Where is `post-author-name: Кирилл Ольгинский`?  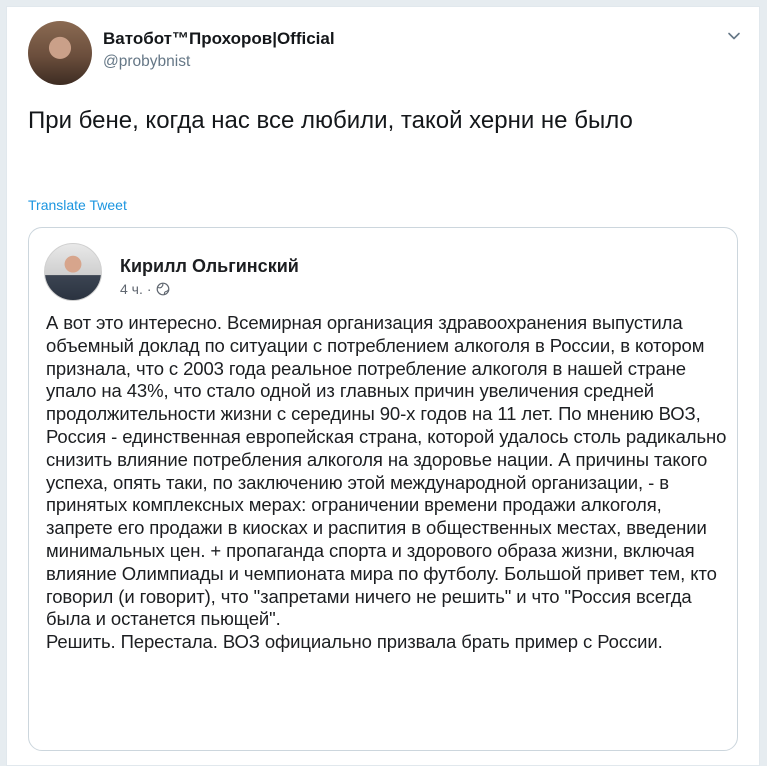
post-author-name: Кирилл Ольгинский is located at coordinates (209, 266).